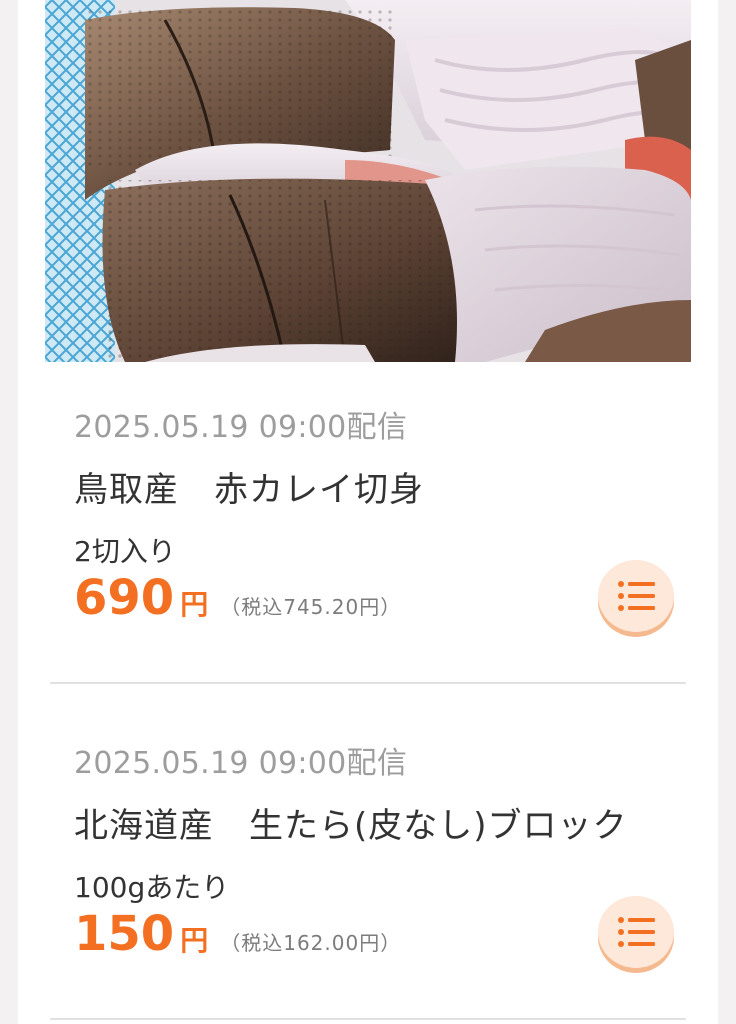  I want to click on price-row: 150 円 （税込162.00円）, so click(237, 936).